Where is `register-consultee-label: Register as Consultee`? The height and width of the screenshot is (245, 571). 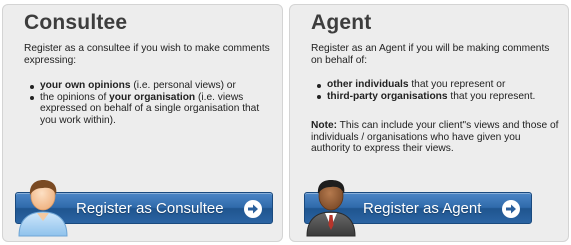 register-consultee-label: Register as Consultee is located at coordinates (150, 208).